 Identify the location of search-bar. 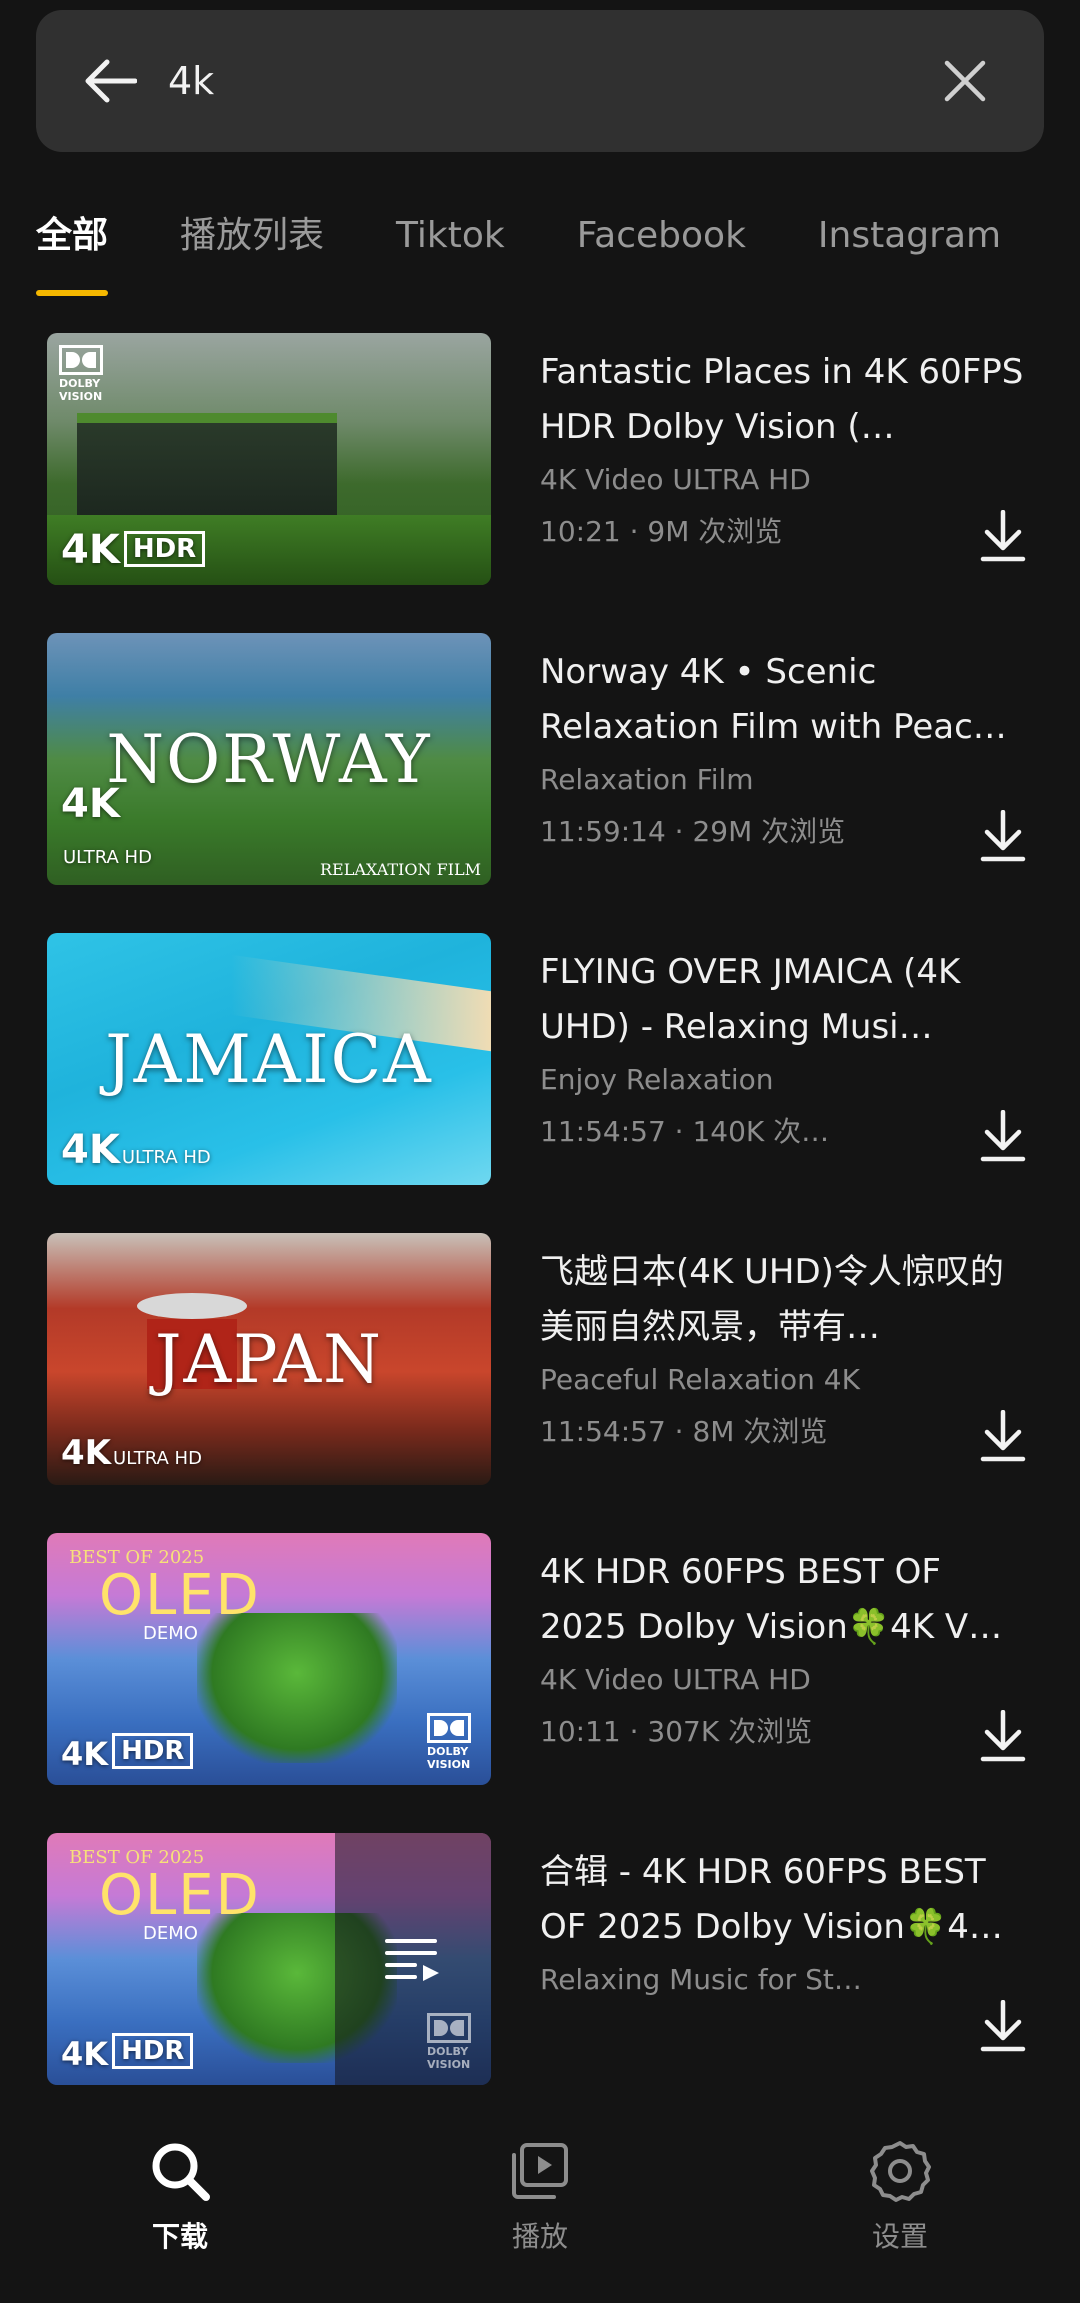
(540, 81).